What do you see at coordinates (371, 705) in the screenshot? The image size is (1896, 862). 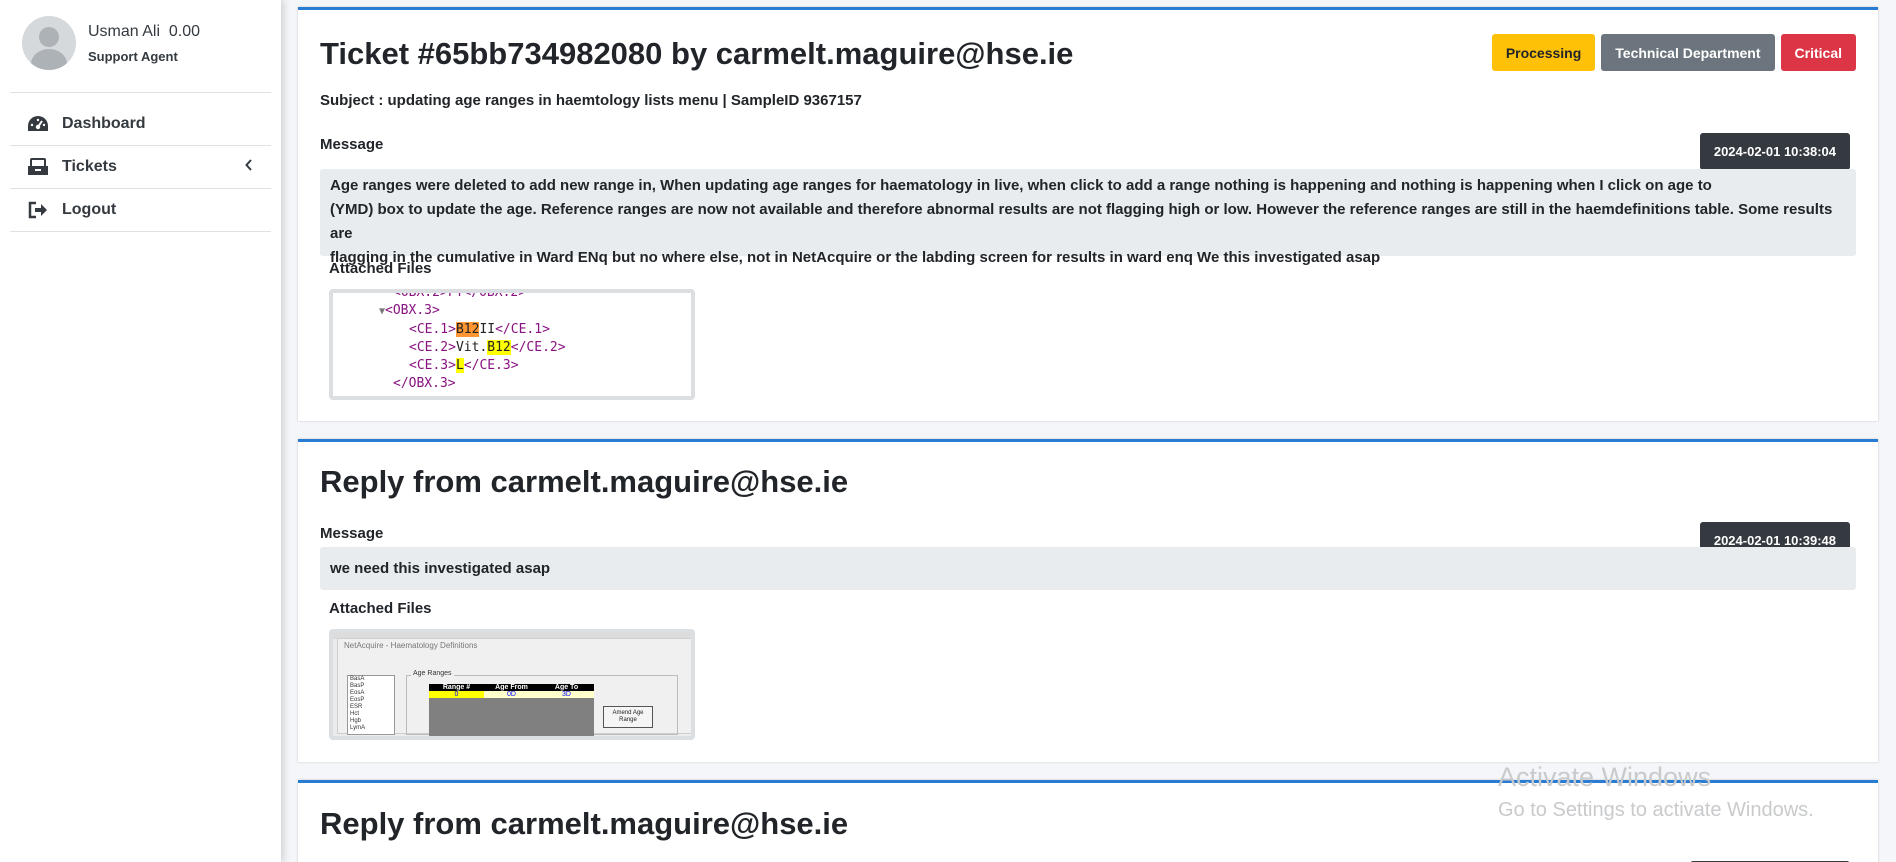 I see `list-box: BasA BasP EosA EosP ESR Hct Hgb LymA` at bounding box center [371, 705].